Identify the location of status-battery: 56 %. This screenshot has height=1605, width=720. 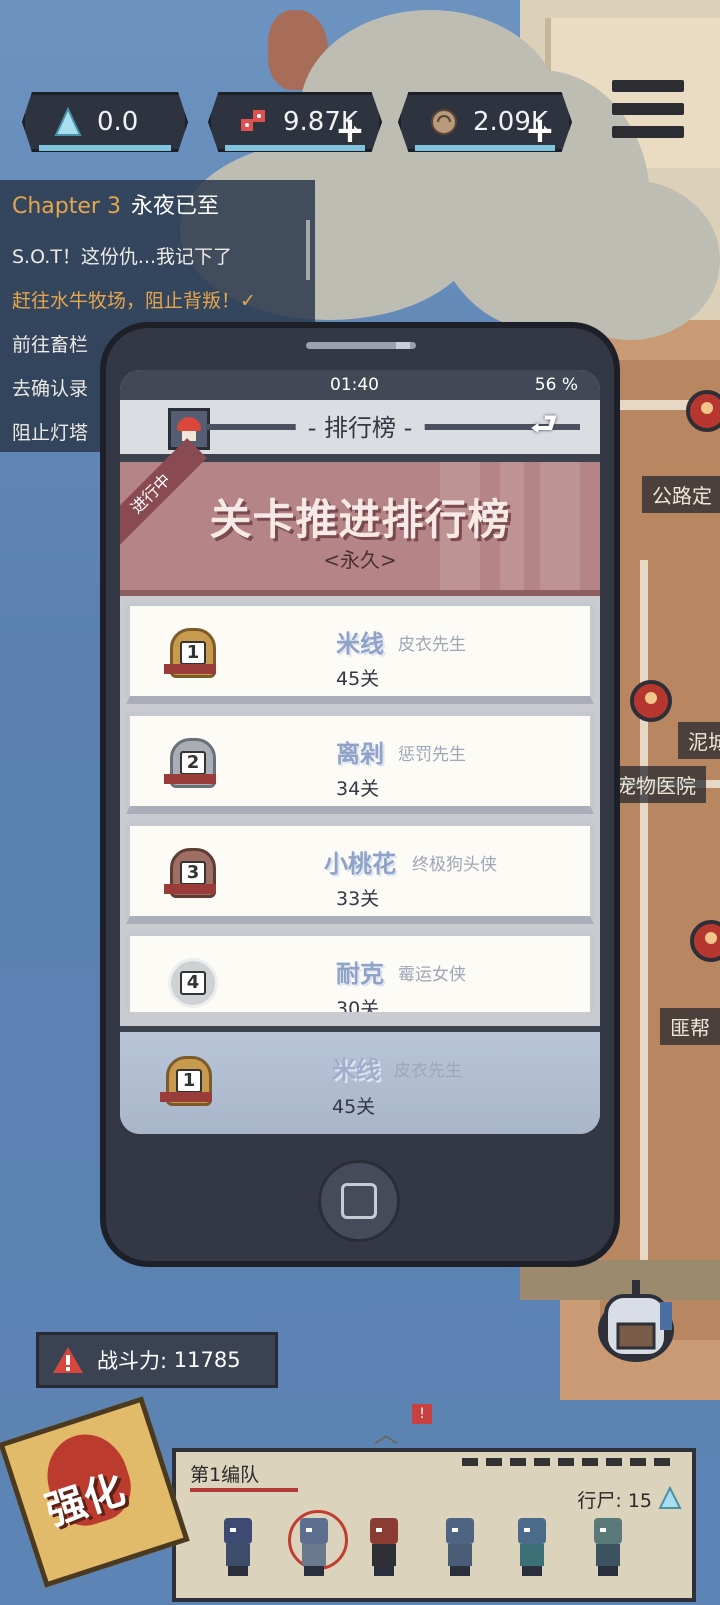
(556, 385).